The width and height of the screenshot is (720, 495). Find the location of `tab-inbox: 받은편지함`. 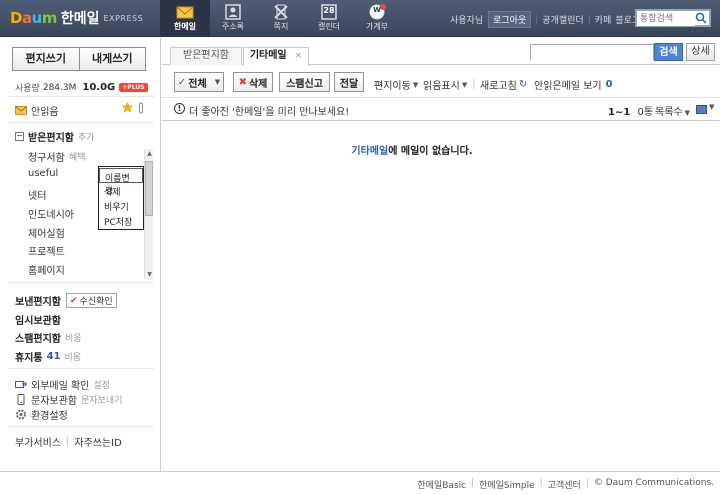

tab-inbox: 받은편지함 is located at coordinates (206, 56).